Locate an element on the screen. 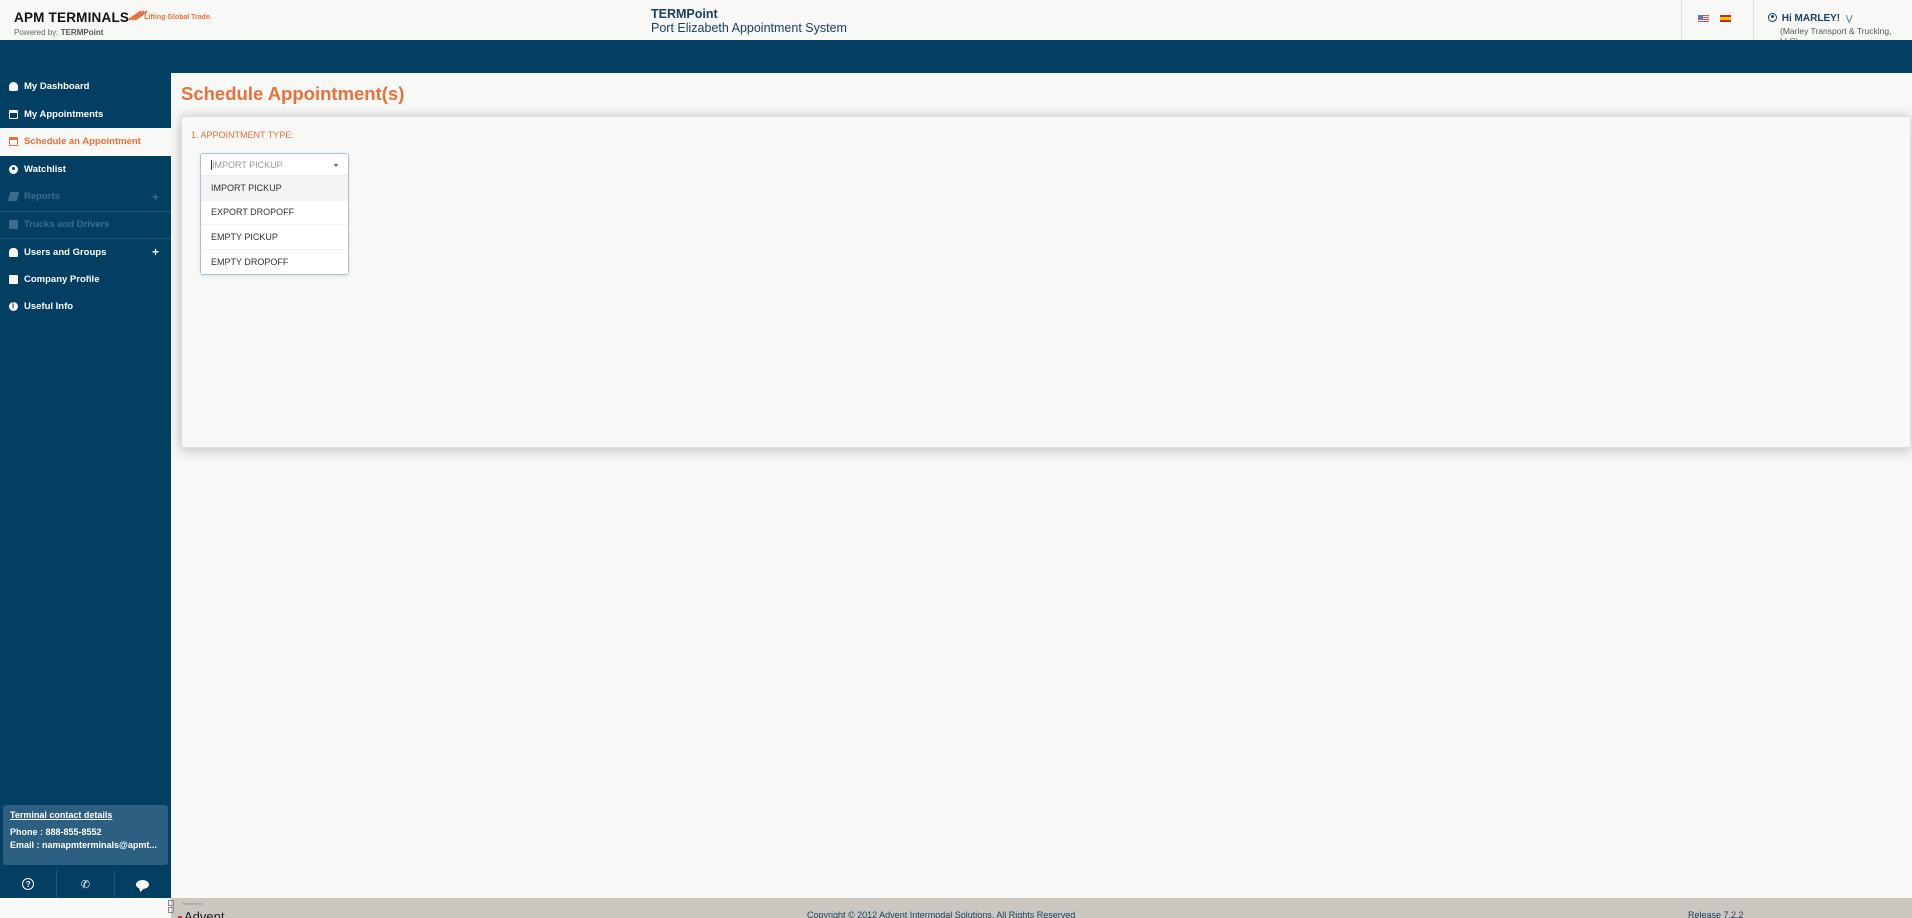  users-icon is located at coordinates (13, 252).